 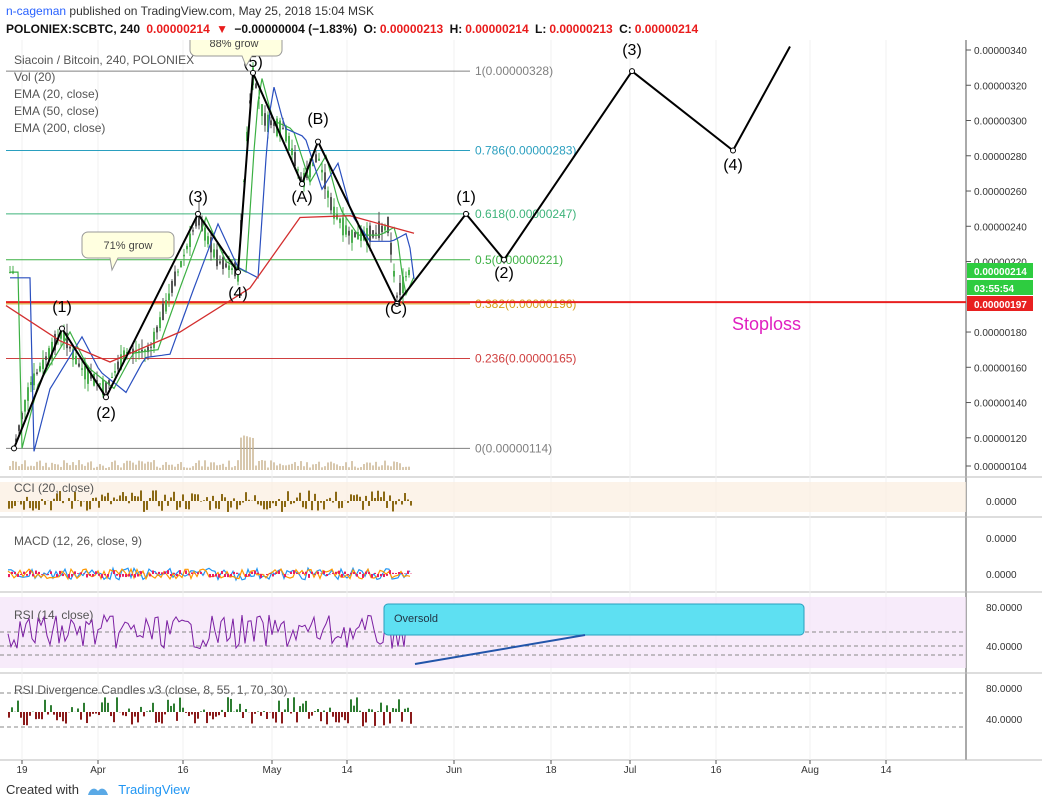 What do you see at coordinates (98, 770) in the screenshot?
I see `time-tick-label: Apr` at bounding box center [98, 770].